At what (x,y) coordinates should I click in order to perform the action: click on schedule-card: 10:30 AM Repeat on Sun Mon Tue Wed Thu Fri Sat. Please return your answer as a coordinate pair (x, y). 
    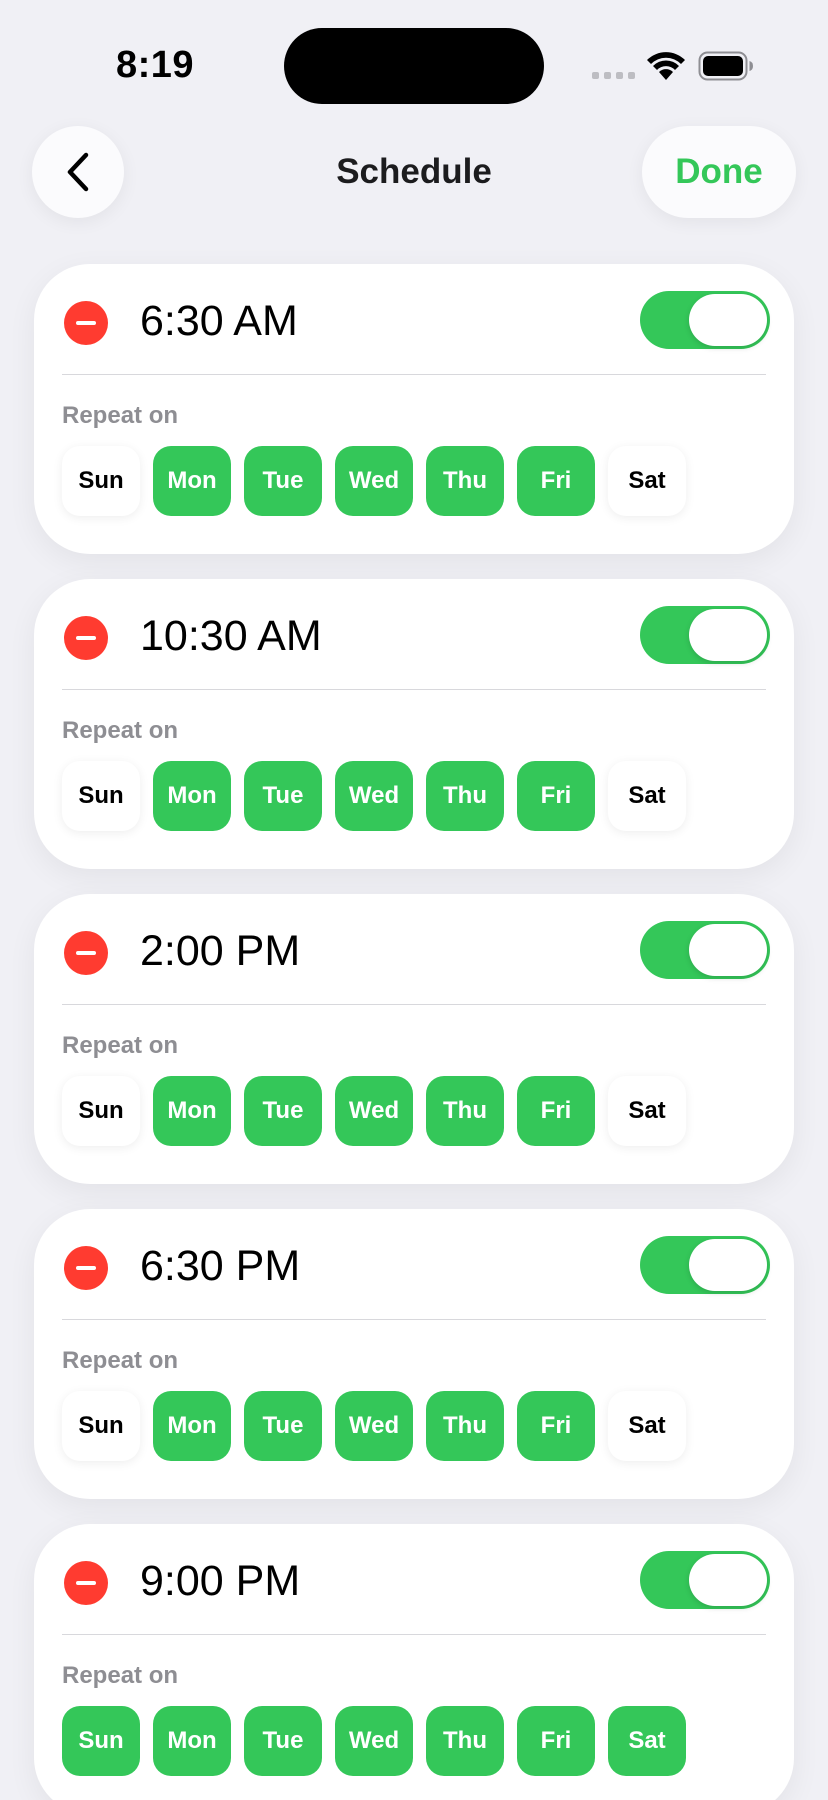
    Looking at the image, I should click on (414, 724).